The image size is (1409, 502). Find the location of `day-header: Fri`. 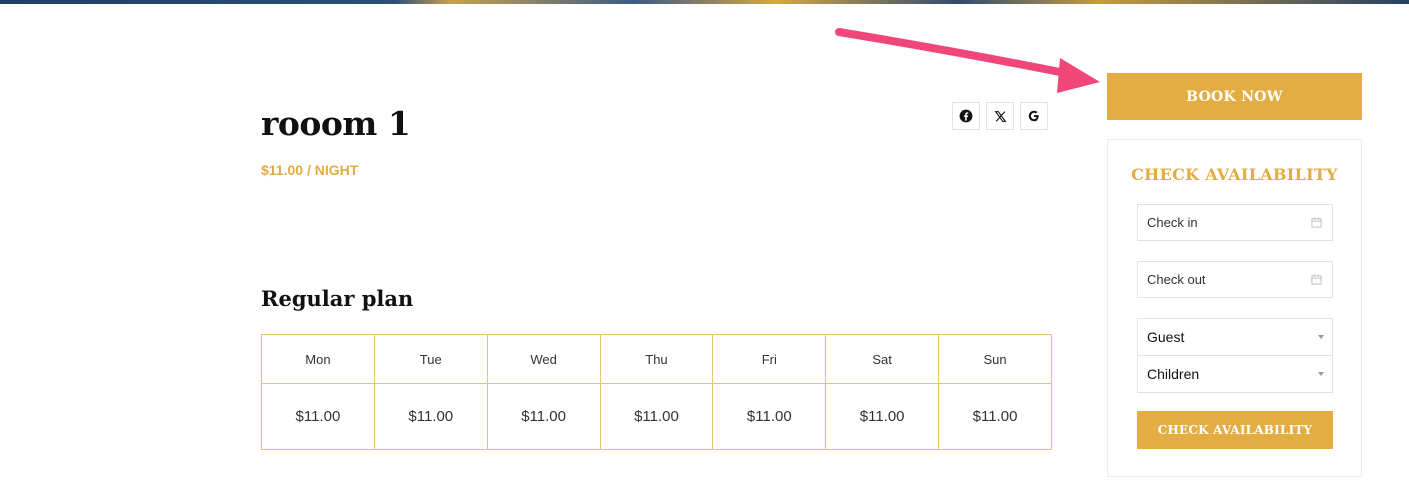

day-header: Fri is located at coordinates (769, 359).